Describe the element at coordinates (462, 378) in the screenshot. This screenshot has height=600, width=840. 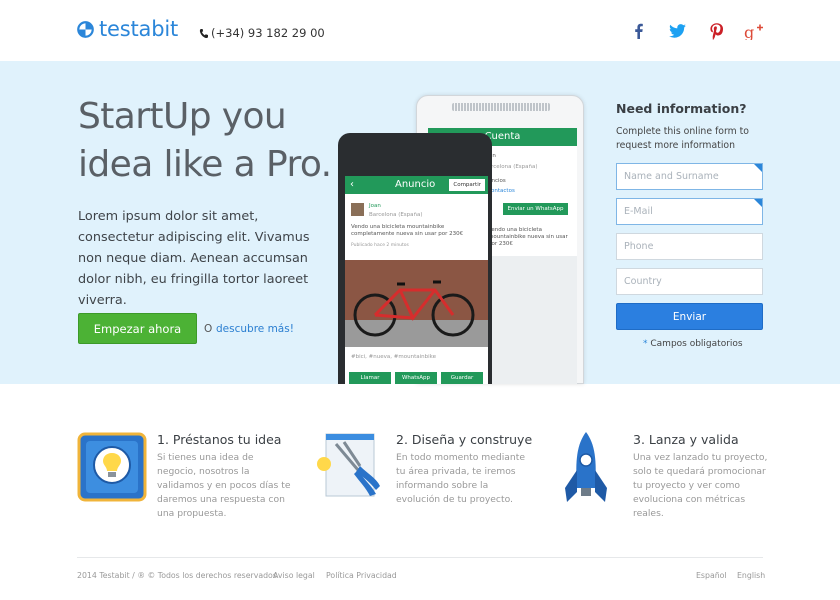
I see `save-button: Guardar` at that location.